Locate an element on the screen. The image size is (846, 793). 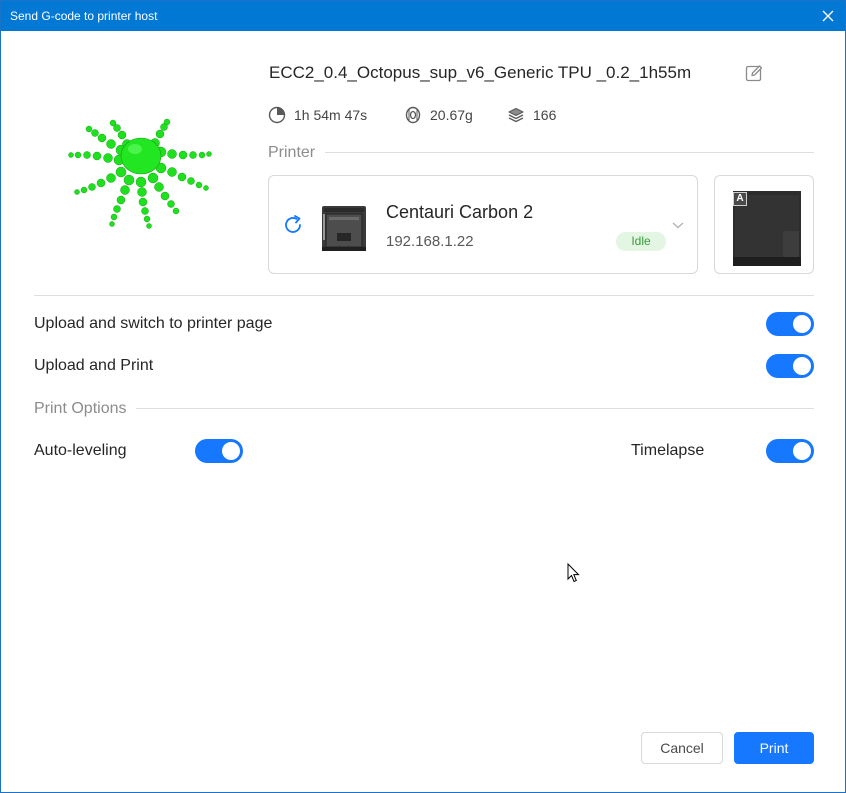
octopus-head is located at coordinates (141, 156).